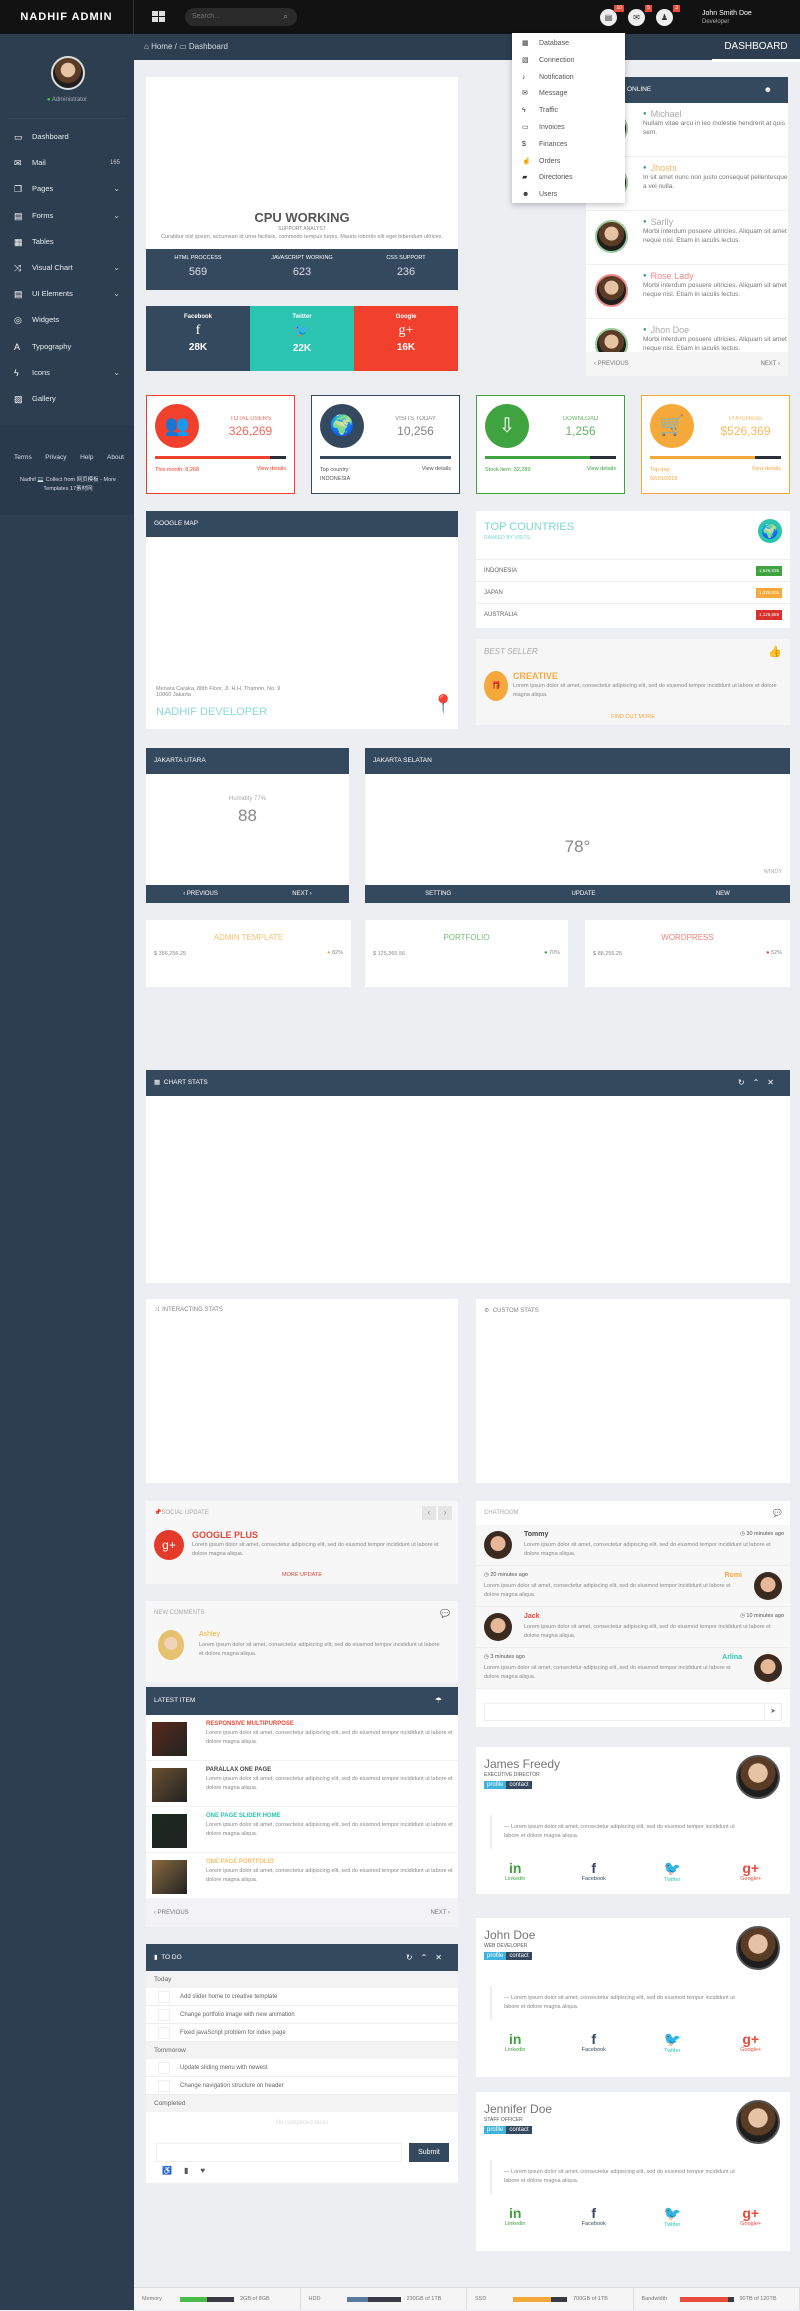 The width and height of the screenshot is (800, 2311). Describe the element at coordinates (406, 338) in the screenshot. I see `social-google-tile: Googleg+16K` at that location.